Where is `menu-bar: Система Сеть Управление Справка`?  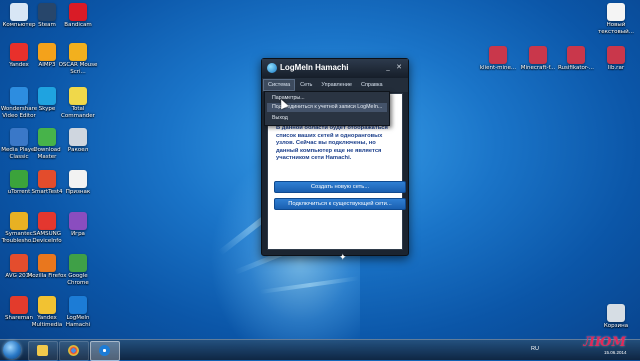
menu-bar: Система Сеть Управление Справка is located at coordinates (335, 85).